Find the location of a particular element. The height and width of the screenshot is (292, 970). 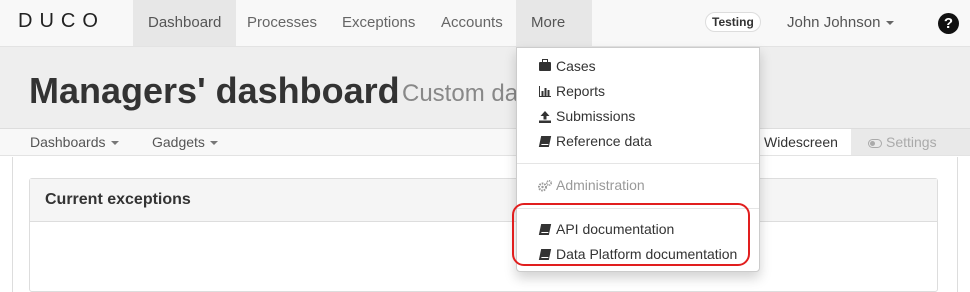

nav-processes: Processes is located at coordinates (282, 23).